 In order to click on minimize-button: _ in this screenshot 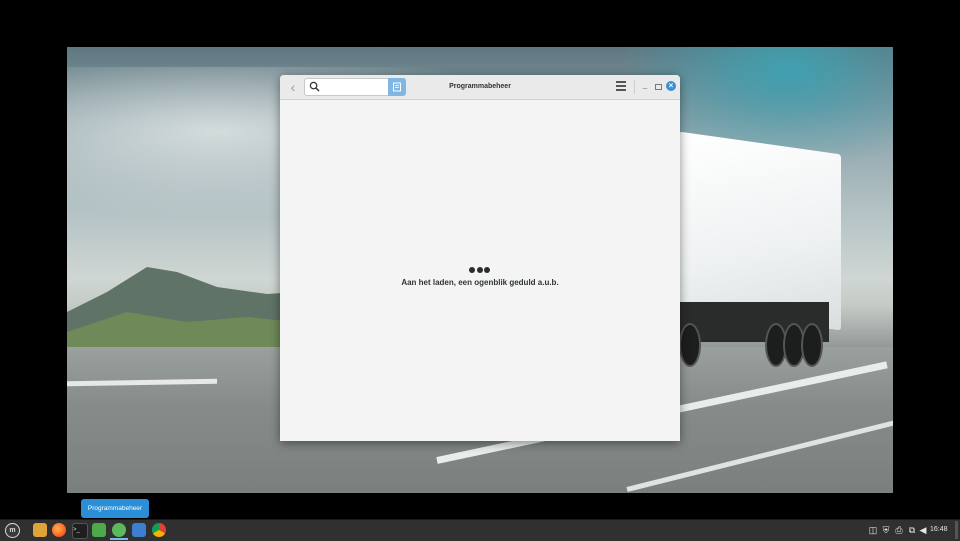, I will do `click(645, 86)`.